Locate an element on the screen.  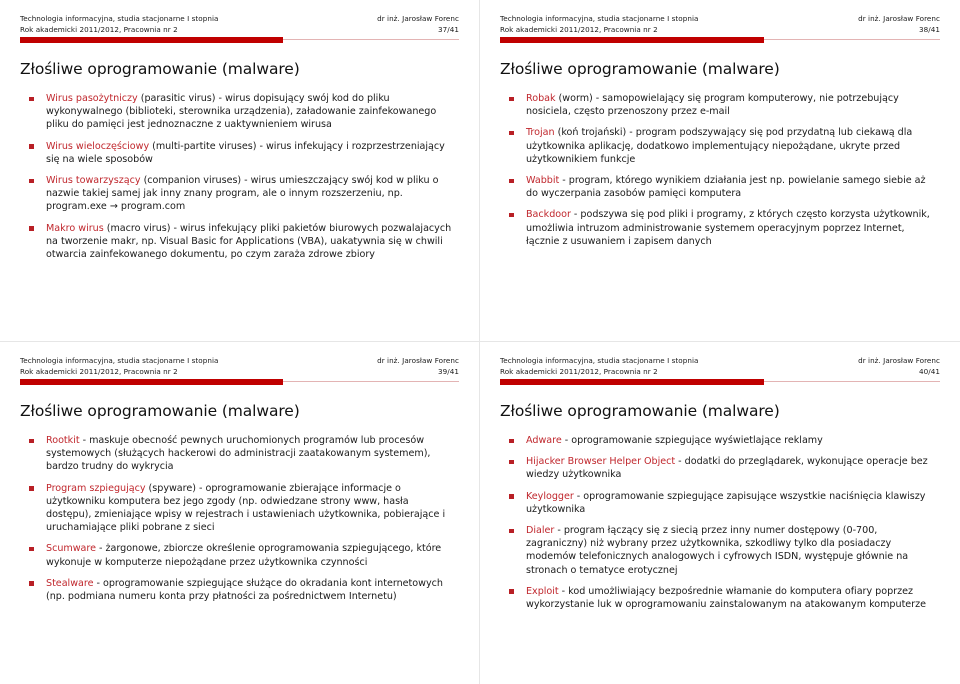
bullet-term: Backdoor is located at coordinates (548, 215).